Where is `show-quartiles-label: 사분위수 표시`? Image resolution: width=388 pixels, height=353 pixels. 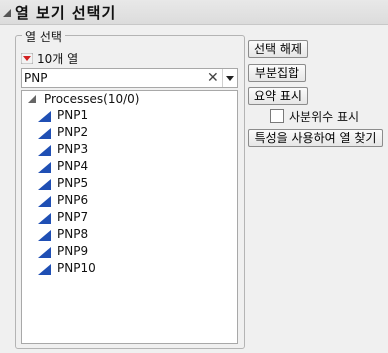 show-quartiles-label: 사분위수 표시 is located at coordinates (324, 117).